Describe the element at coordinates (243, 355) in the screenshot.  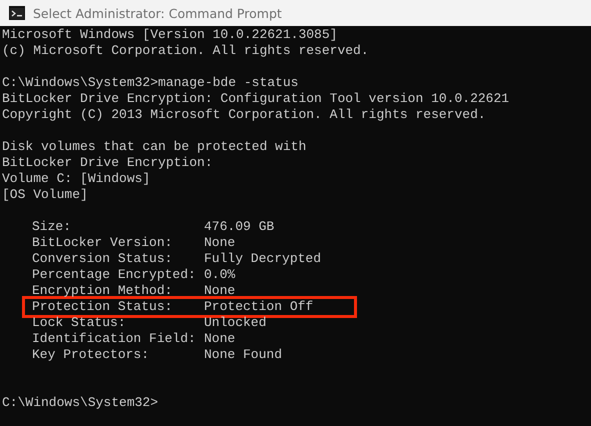
I see `field-value: None Found` at that location.